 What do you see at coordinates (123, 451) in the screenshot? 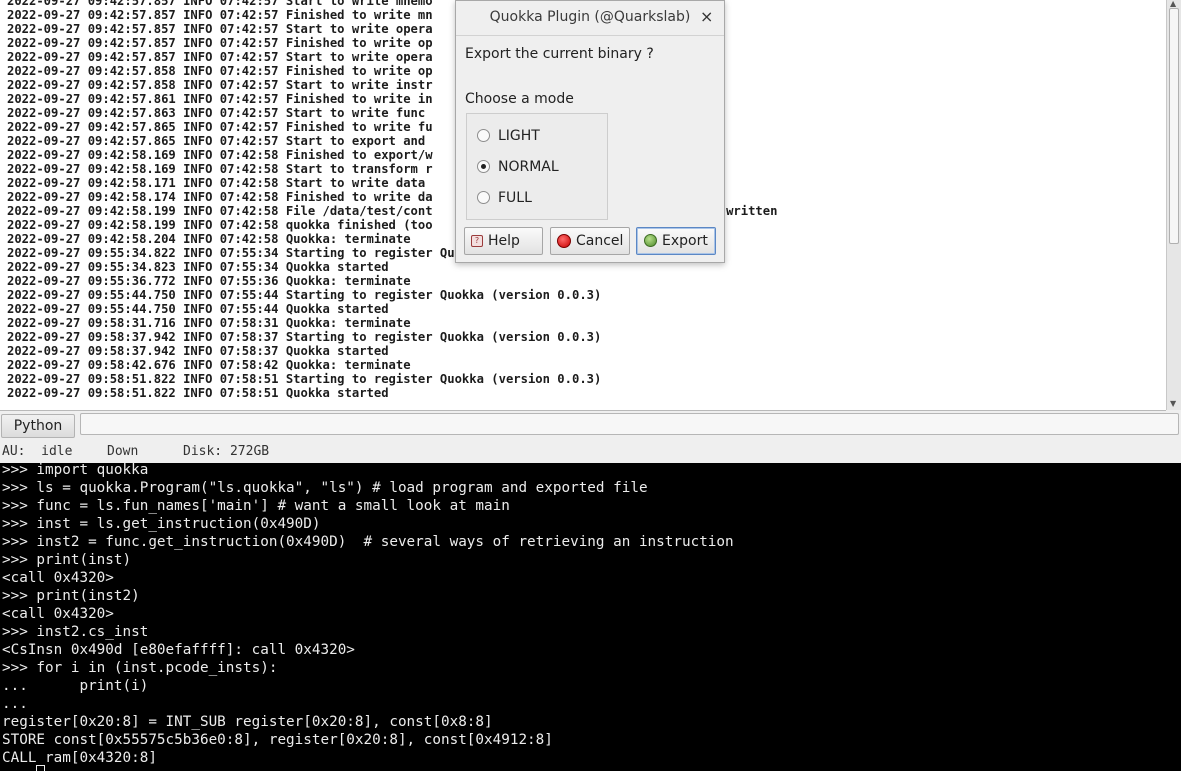
I see `status-direction: Down` at bounding box center [123, 451].